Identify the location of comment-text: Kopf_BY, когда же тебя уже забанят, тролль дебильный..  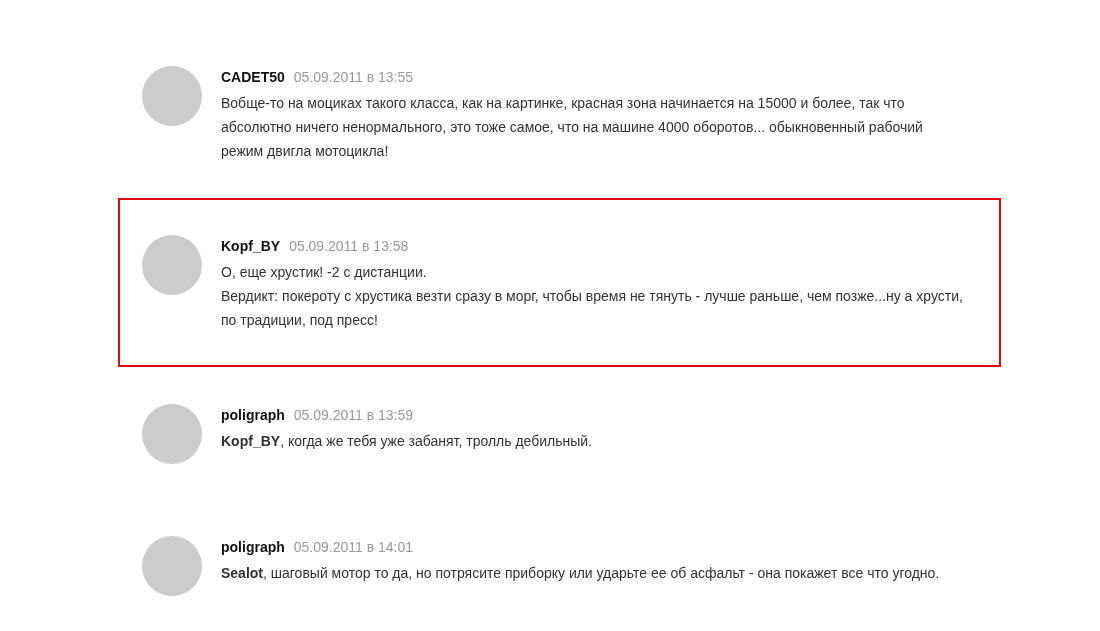
(407, 441).